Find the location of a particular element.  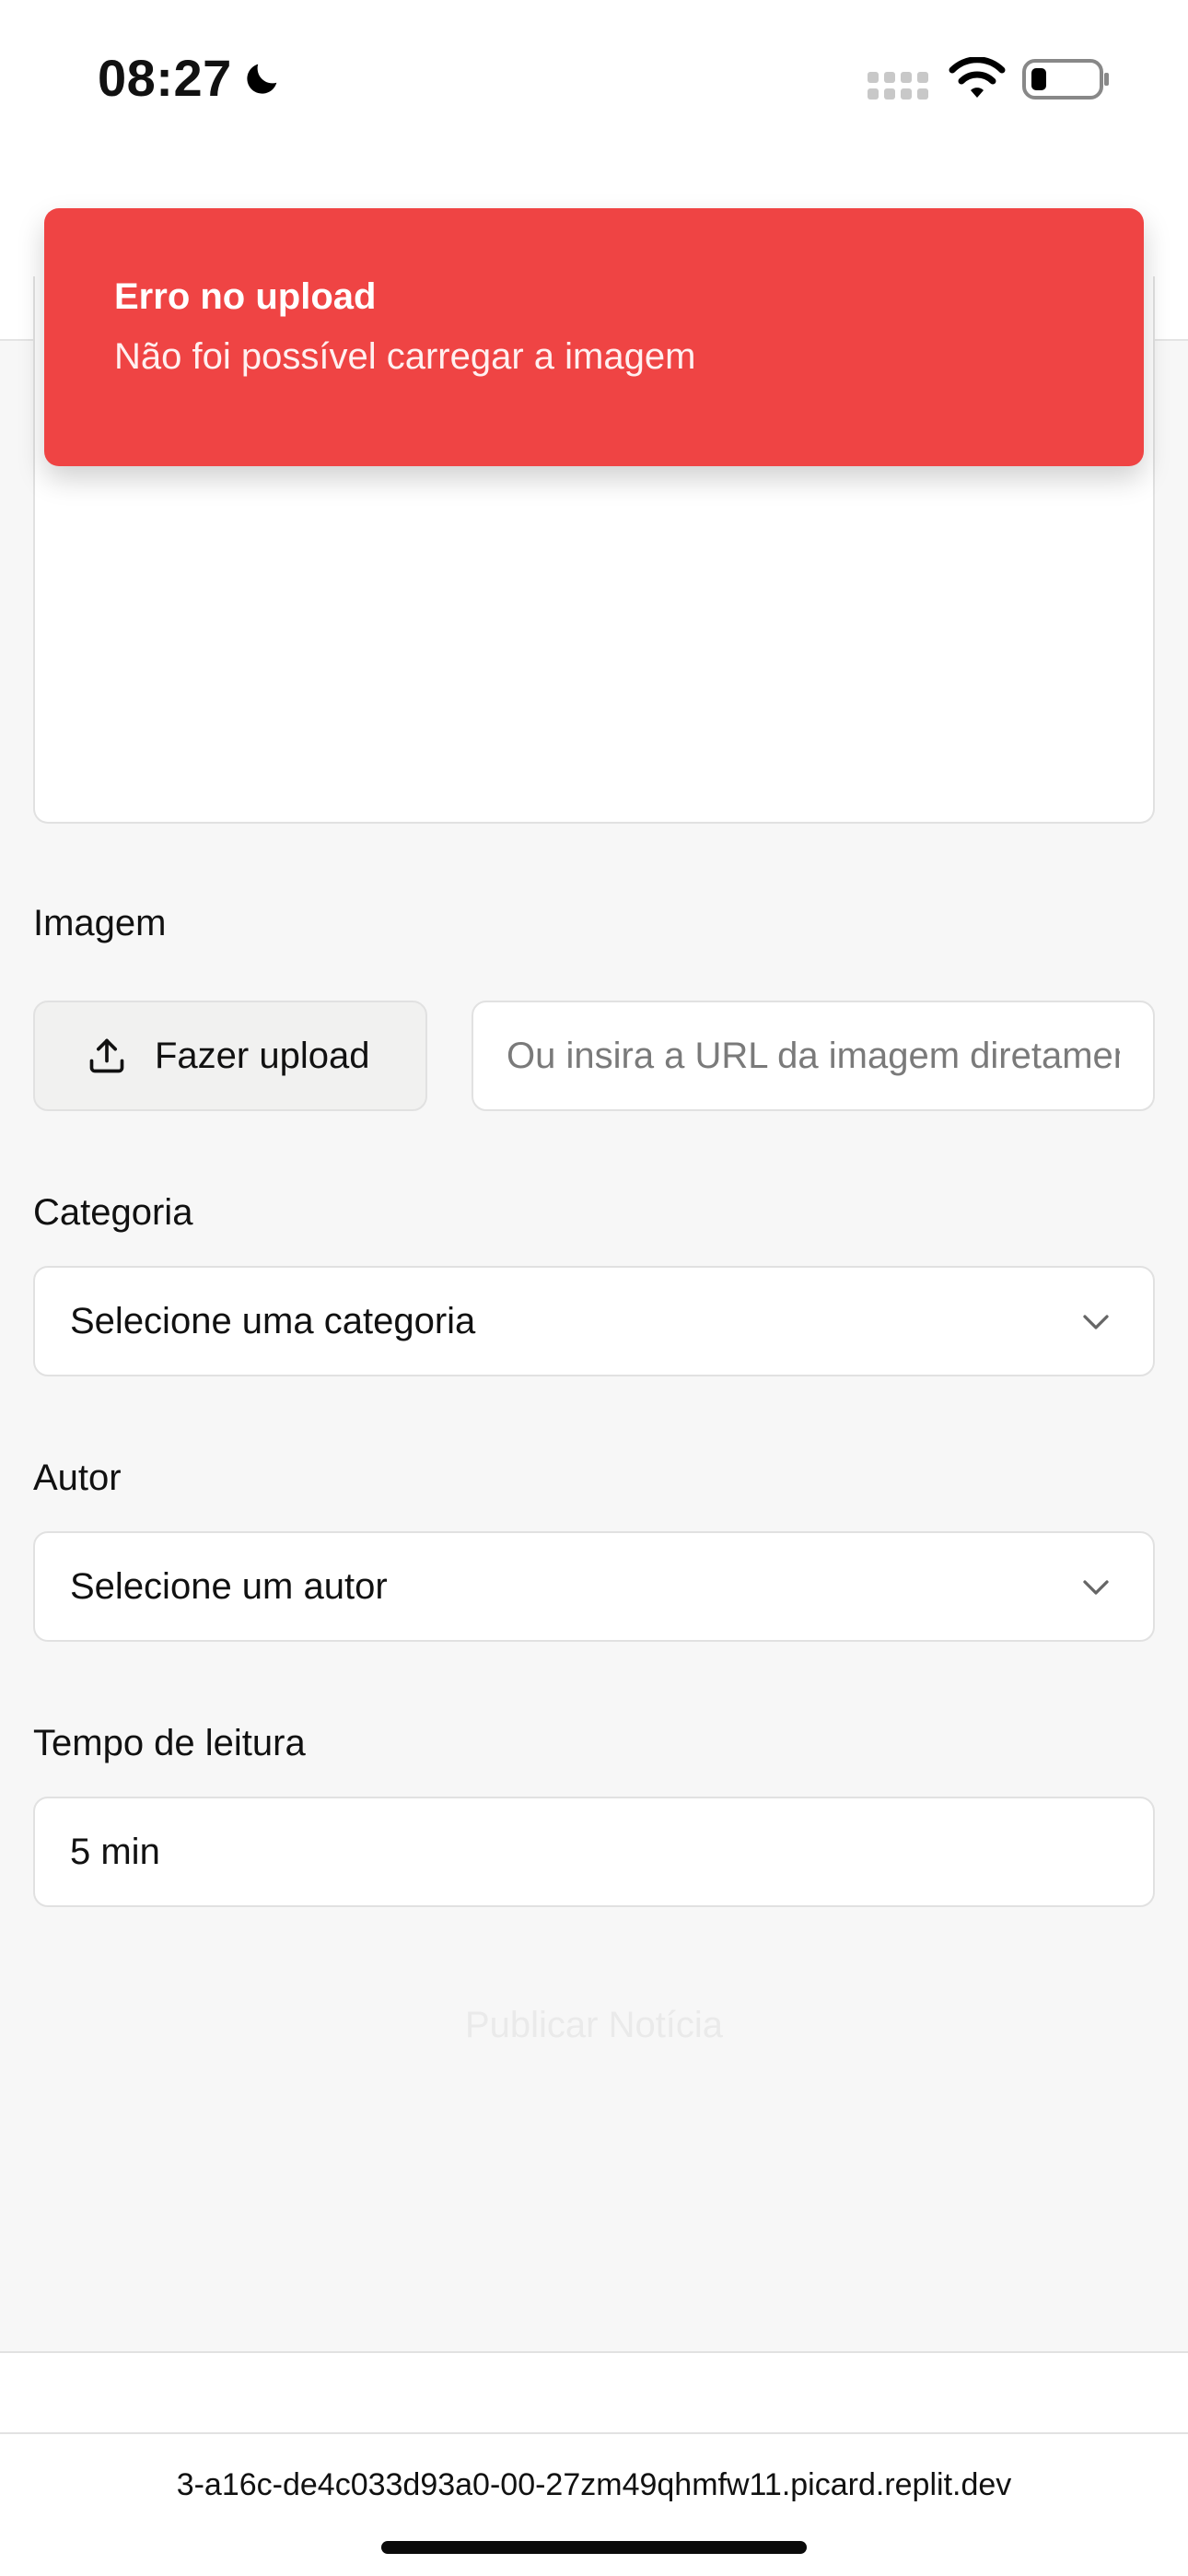

author-select-value: Selecione um autor is located at coordinates (229, 1586).